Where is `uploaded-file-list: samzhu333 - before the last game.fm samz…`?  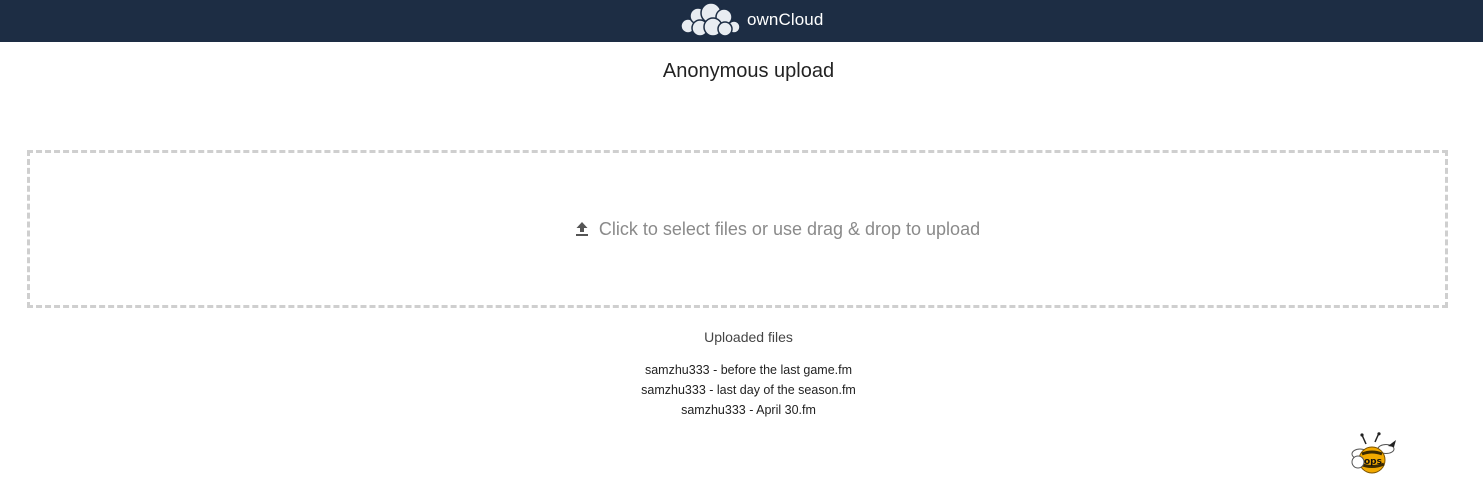
uploaded-file-list: samzhu333 - before the last game.fm samz… is located at coordinates (741, 391).